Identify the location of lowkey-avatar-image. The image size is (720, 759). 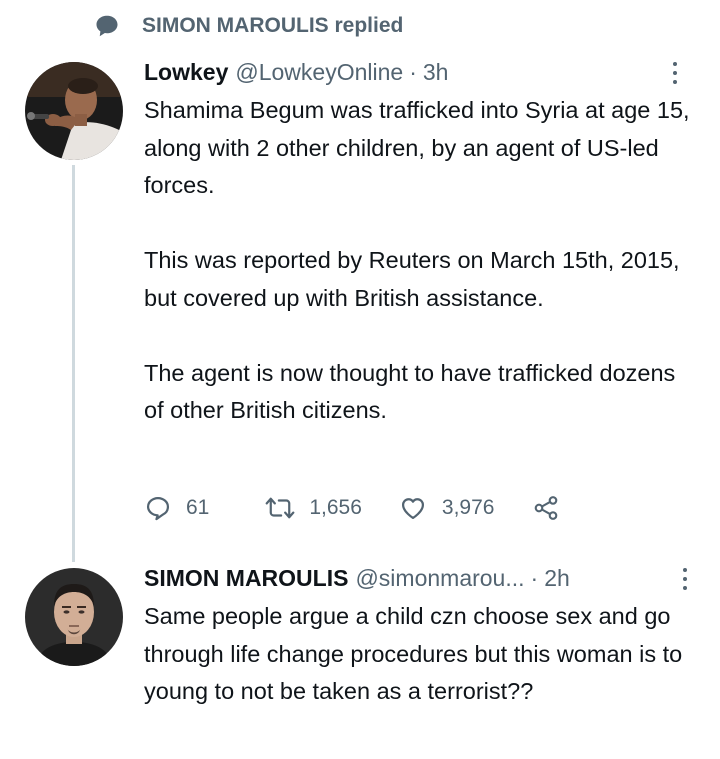
(74, 111).